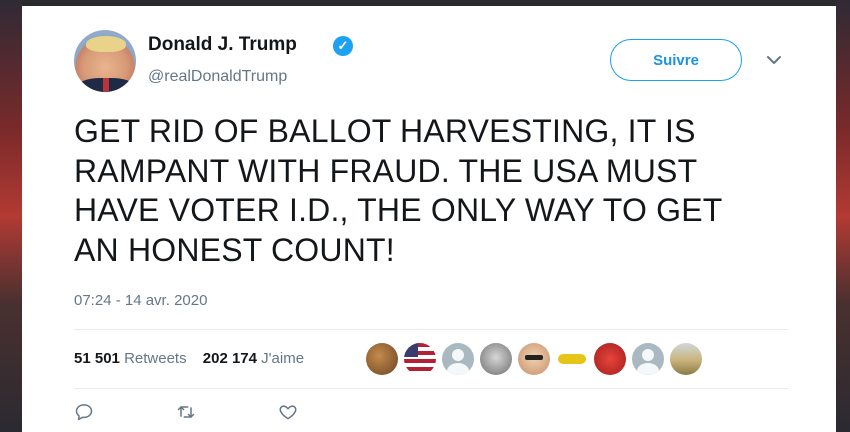  Describe the element at coordinates (217, 77) in the screenshot. I see `author-handle: @realDonaldTrump` at that location.